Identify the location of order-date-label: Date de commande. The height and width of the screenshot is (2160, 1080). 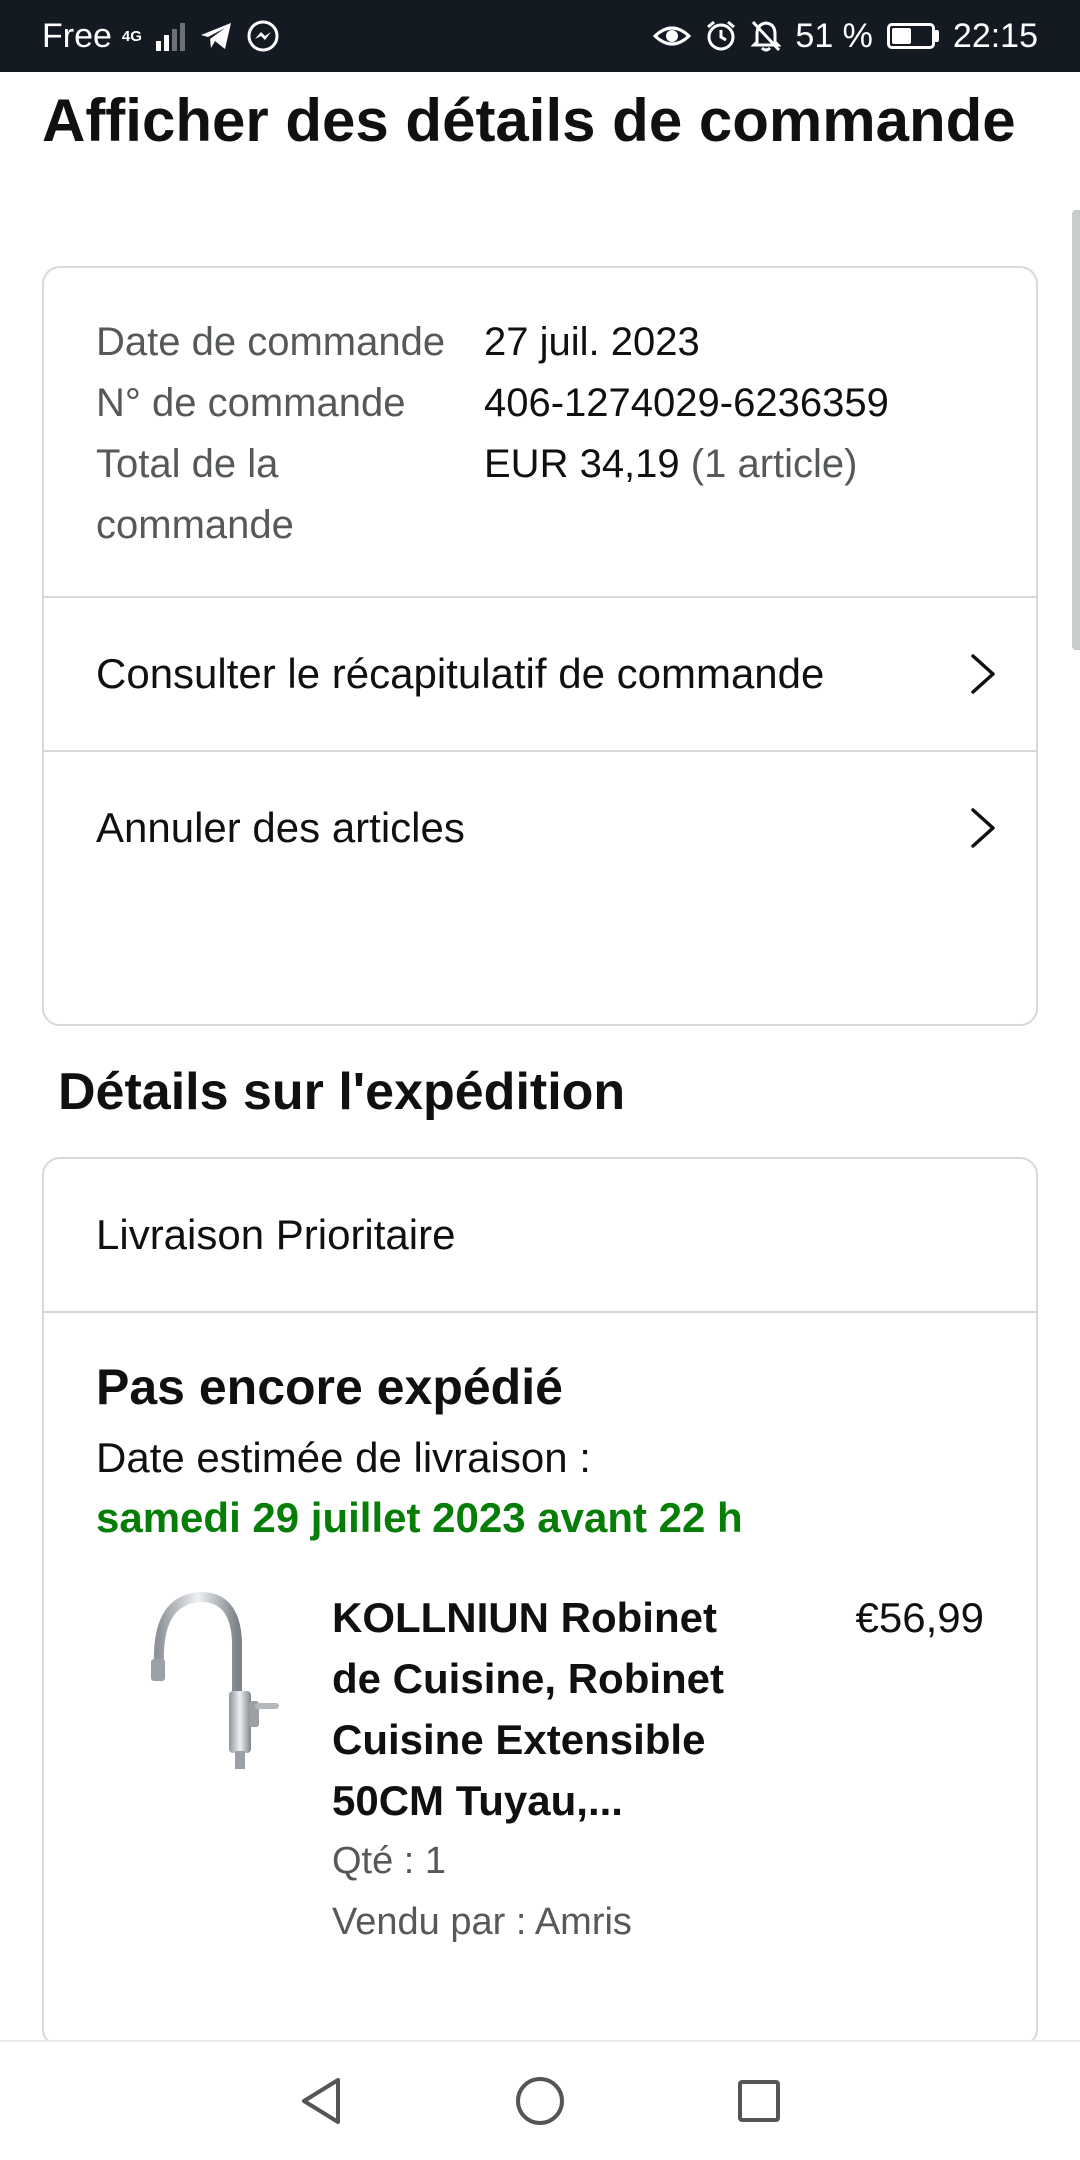
(271, 342).